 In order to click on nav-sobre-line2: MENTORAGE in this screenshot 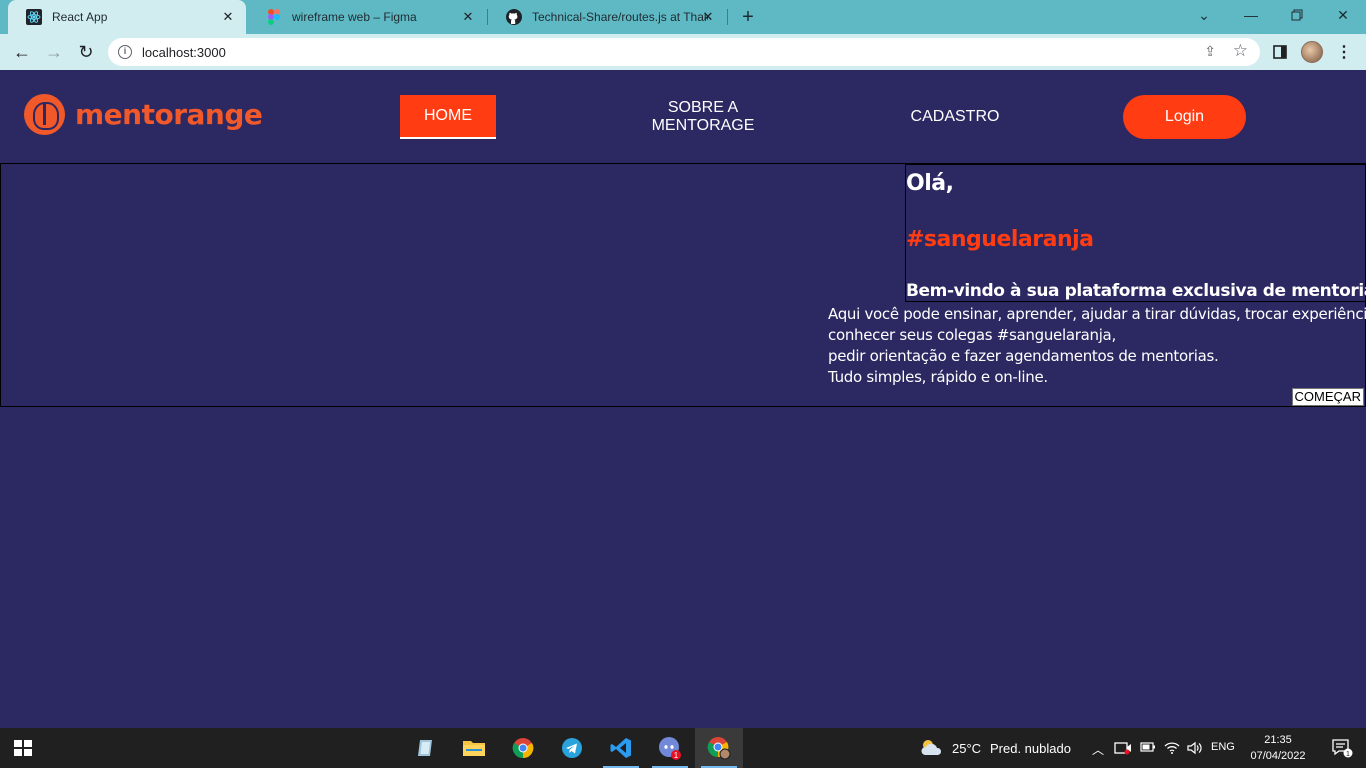, I will do `click(703, 125)`.